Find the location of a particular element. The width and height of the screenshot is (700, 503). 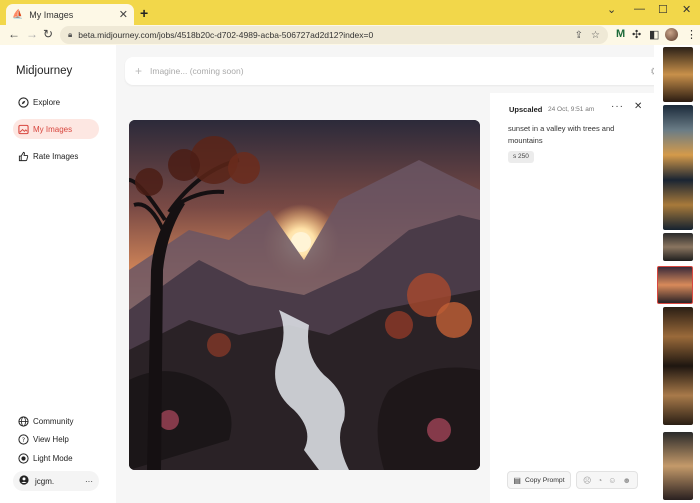

like-face-icon: ☺ is located at coordinates (612, 480).